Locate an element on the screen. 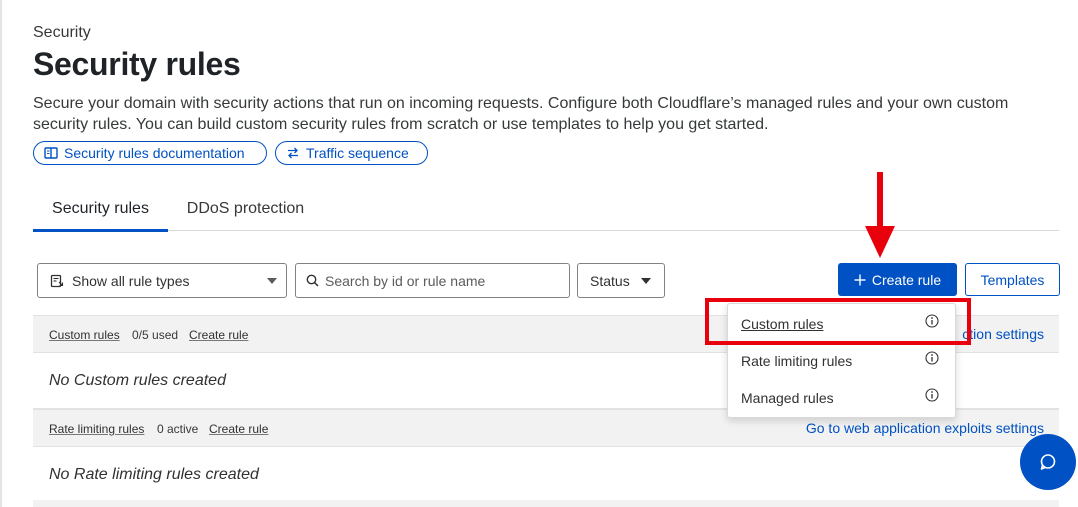 This screenshot has height=507, width=1078. empty-state-text: No Rate limiting rules created is located at coordinates (154, 474).